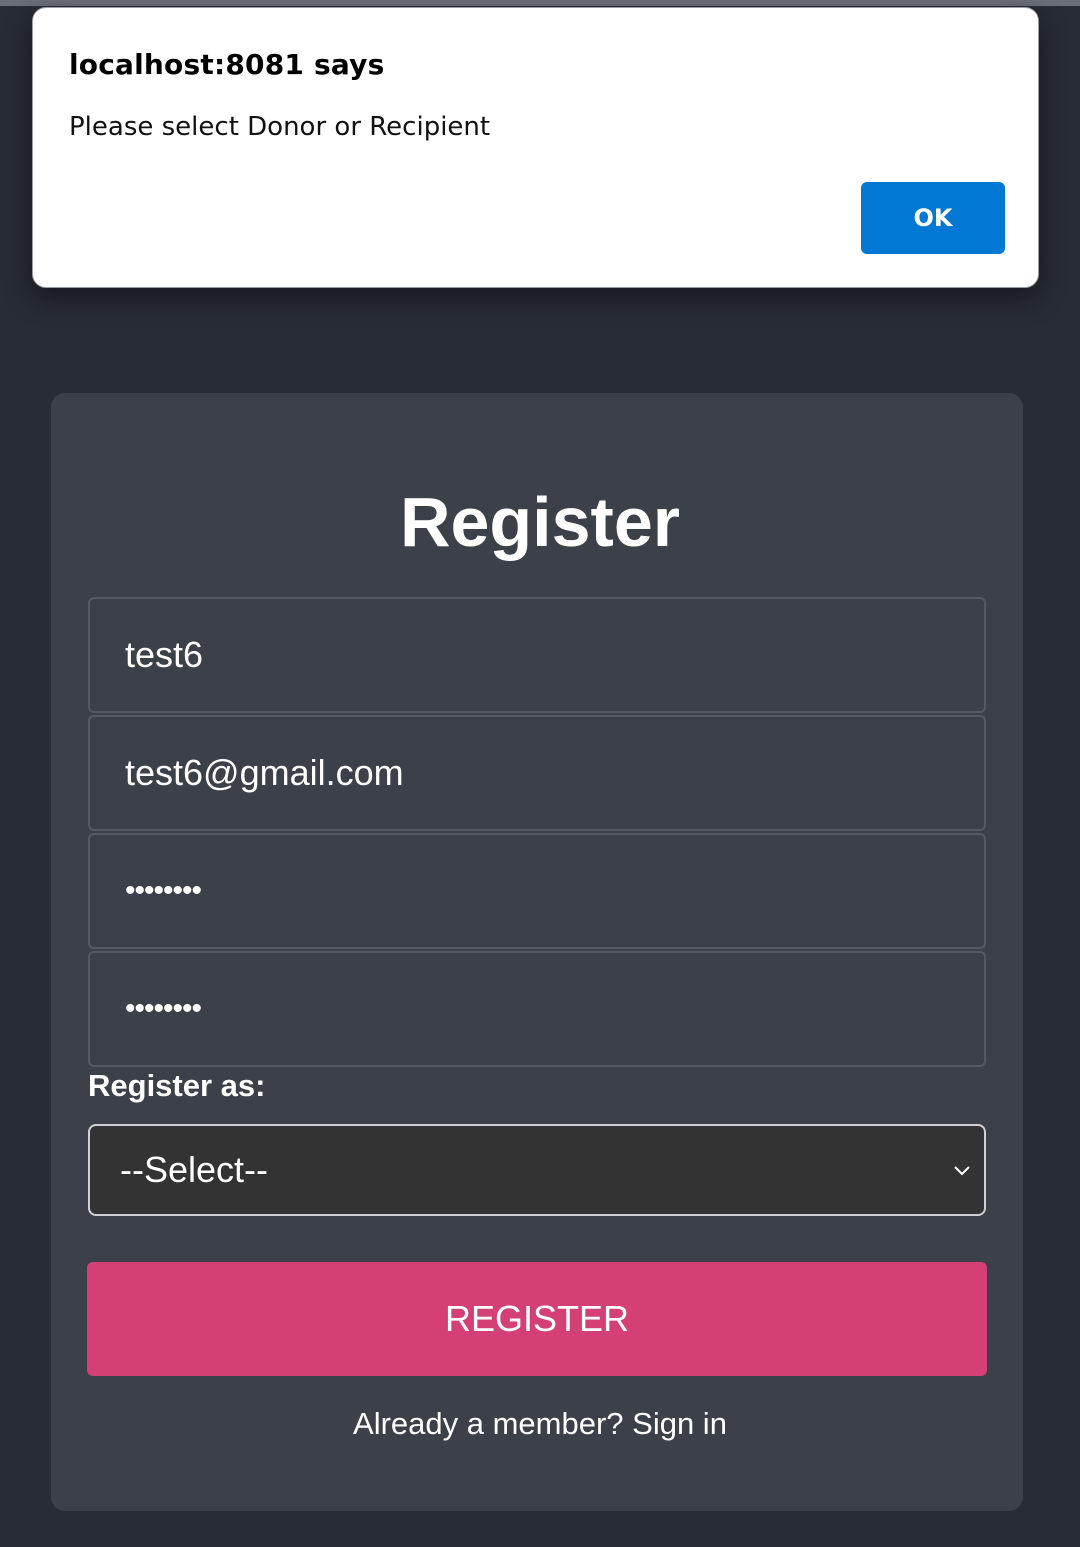  What do you see at coordinates (537, 1170) in the screenshot?
I see `role-select: --Select--` at bounding box center [537, 1170].